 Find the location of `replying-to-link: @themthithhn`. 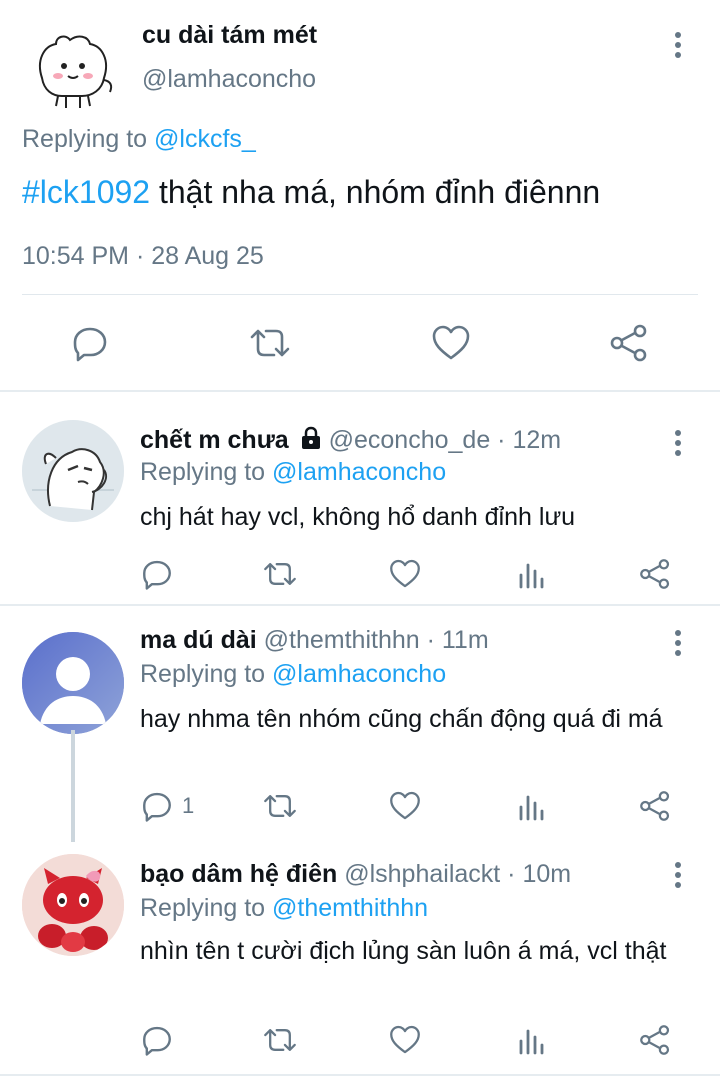

replying-to-link: @themthithhn is located at coordinates (350, 908).